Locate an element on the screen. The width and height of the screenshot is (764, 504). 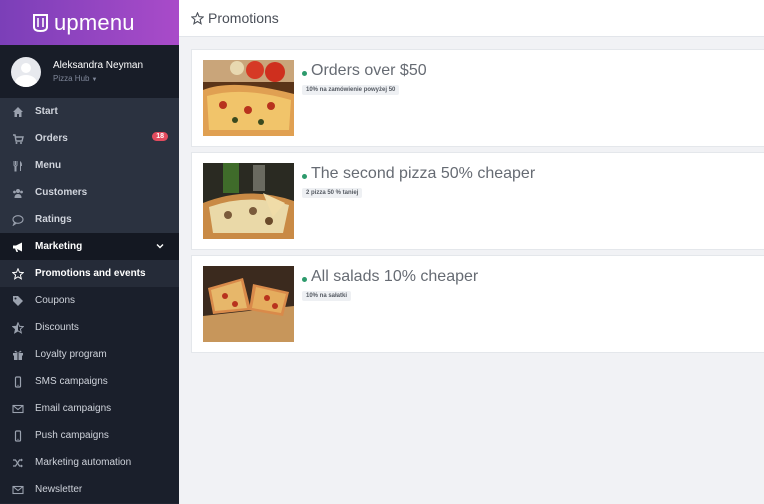
promotion-description-tag: 10% na sałatki is located at coordinates (327, 296).